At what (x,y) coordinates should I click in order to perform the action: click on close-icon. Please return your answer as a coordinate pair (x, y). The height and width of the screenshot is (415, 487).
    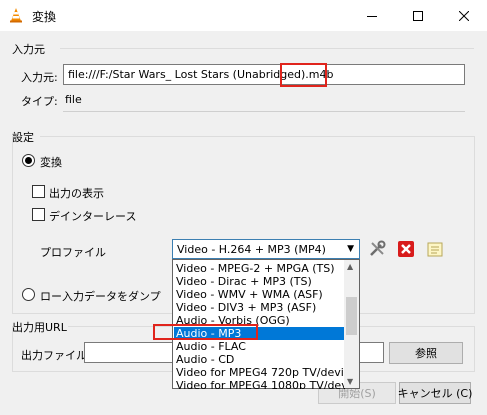
    Looking at the image, I should click on (464, 15).